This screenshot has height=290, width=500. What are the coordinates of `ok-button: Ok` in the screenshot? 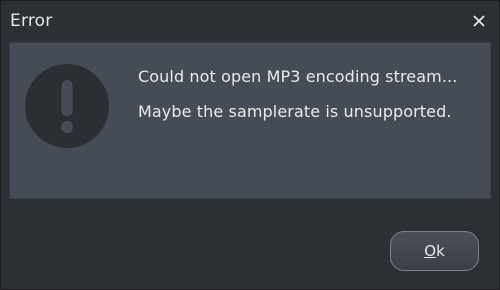 It's located at (434, 251).